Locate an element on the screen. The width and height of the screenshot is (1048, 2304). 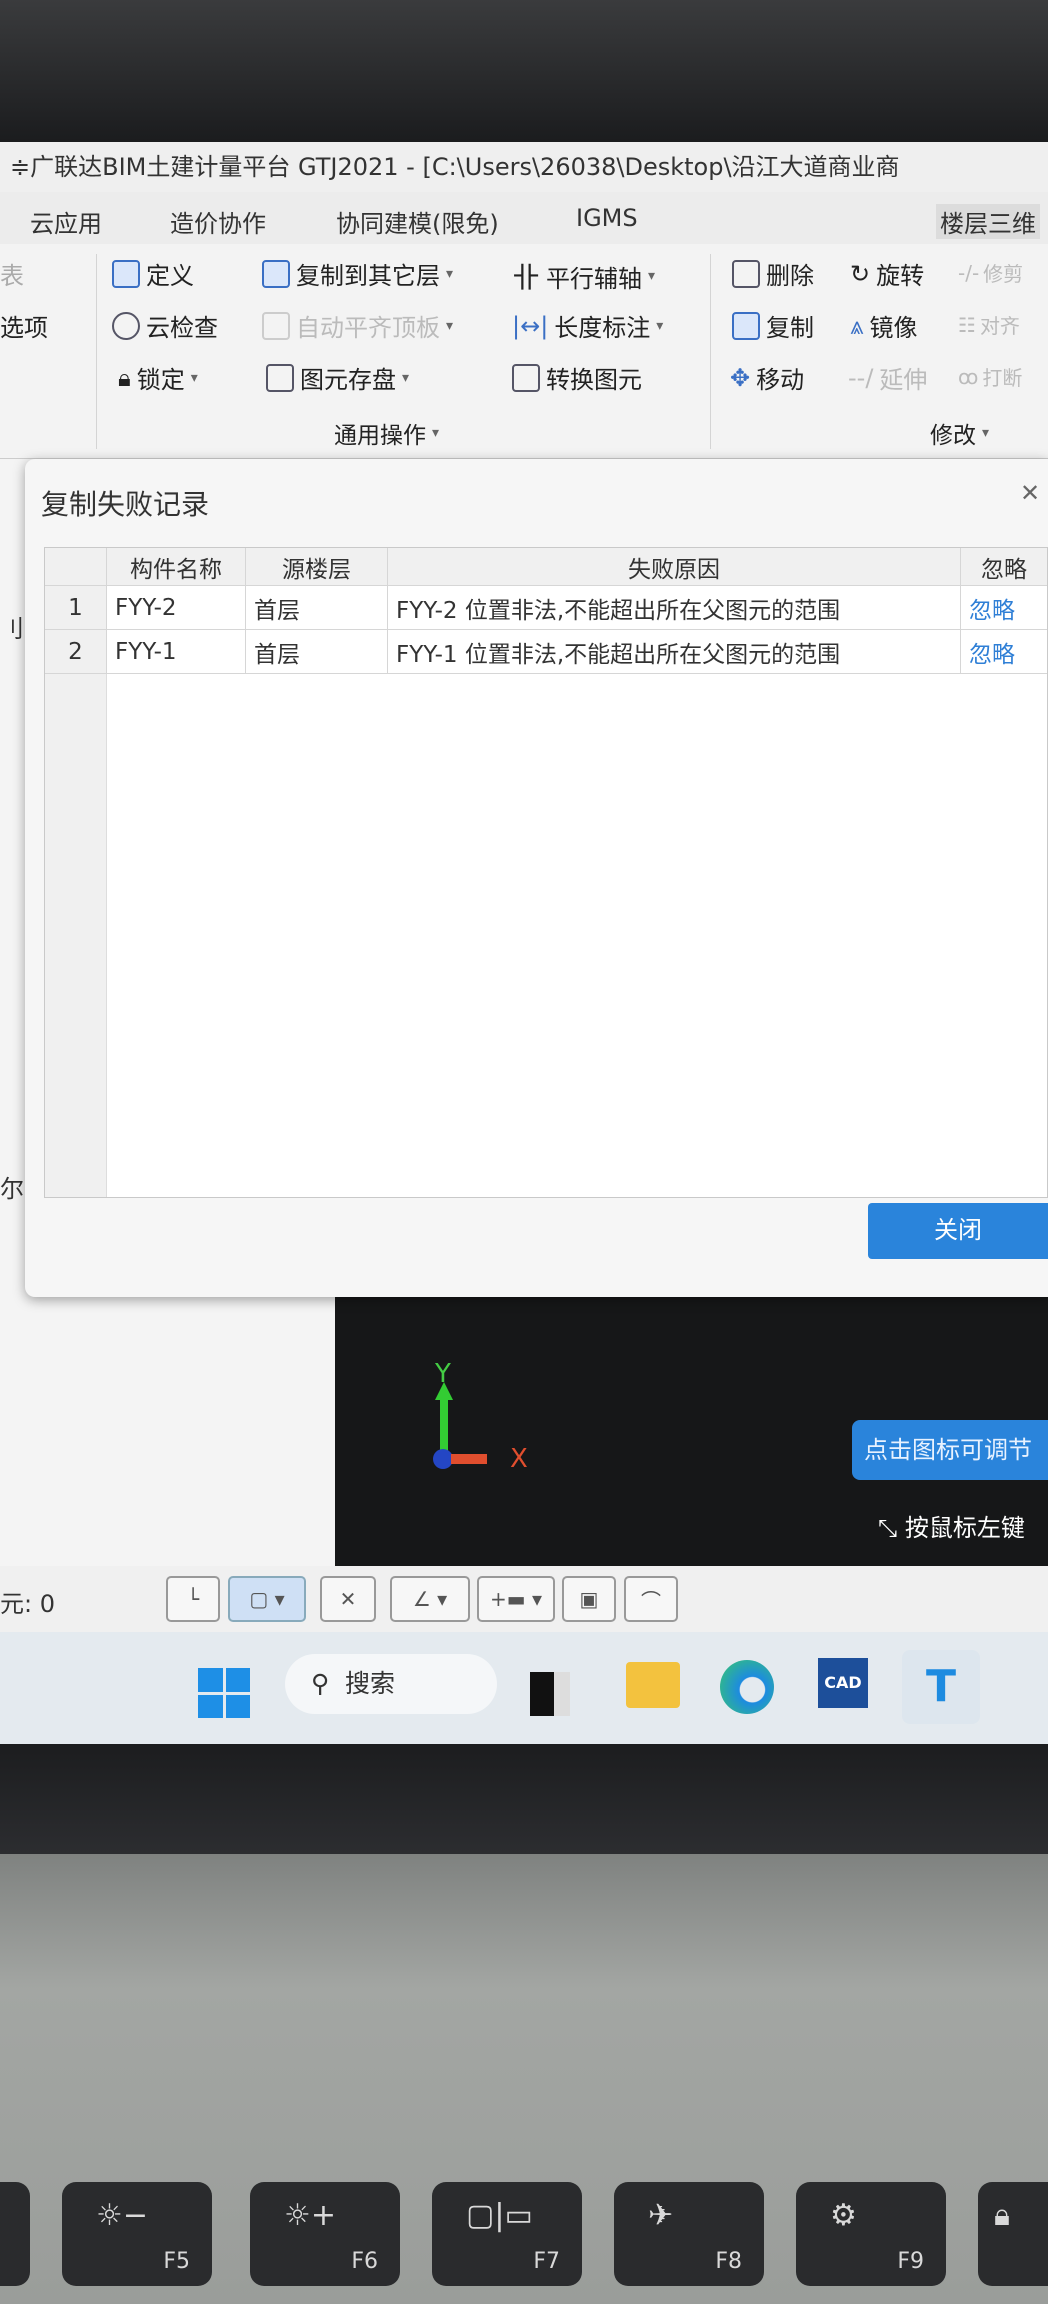
element-save-button: 图元存盘 ▾ is located at coordinates (337, 377).